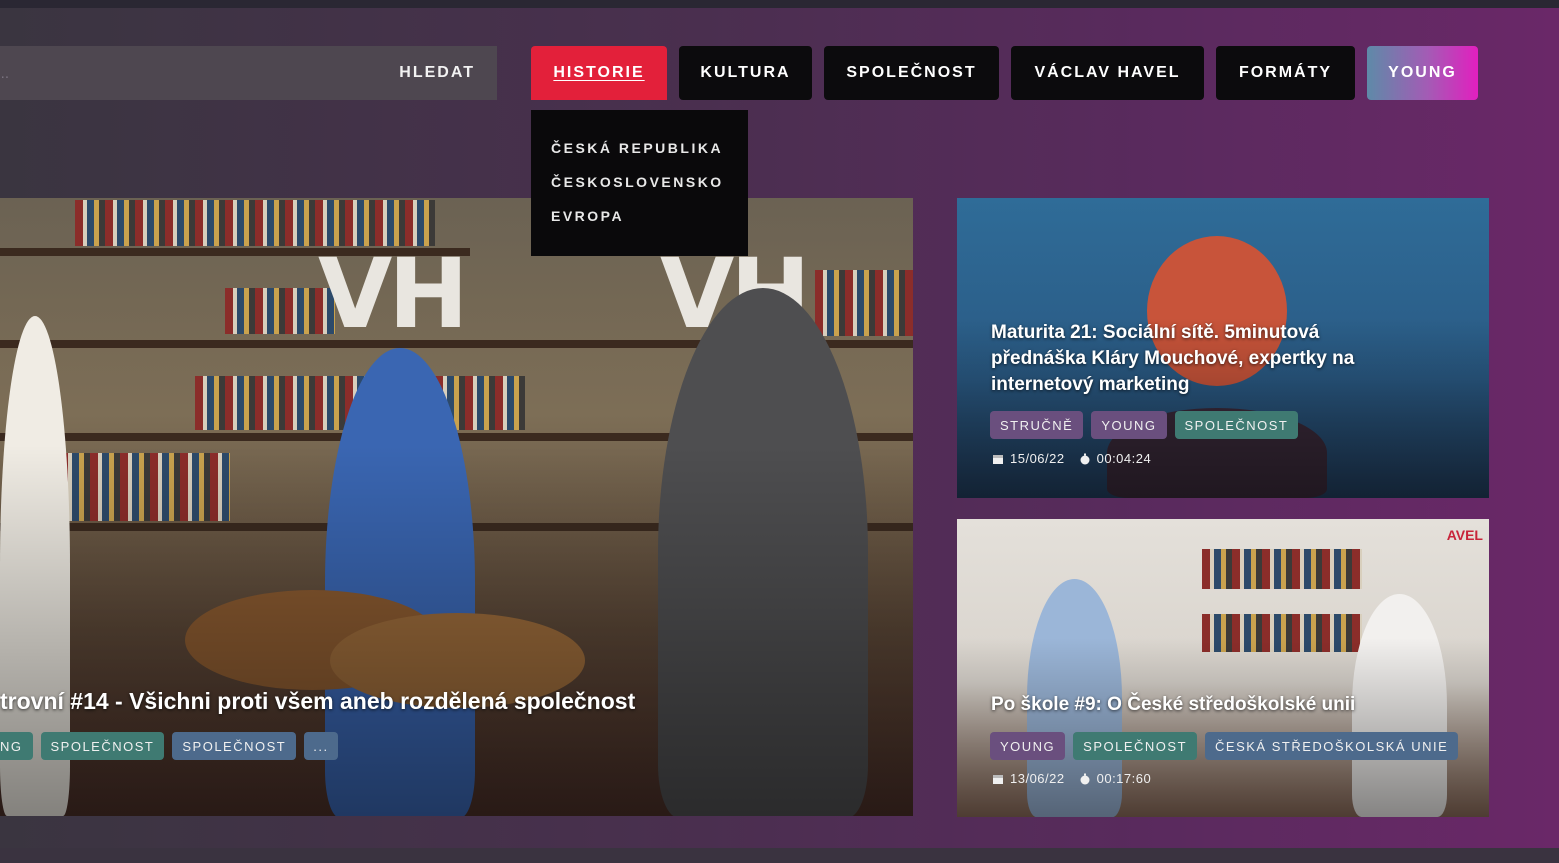  What do you see at coordinates (639, 155) in the screenshot?
I see `dropdown-item-ceska-republika: ČESKÁ REPUBLIKA` at bounding box center [639, 155].